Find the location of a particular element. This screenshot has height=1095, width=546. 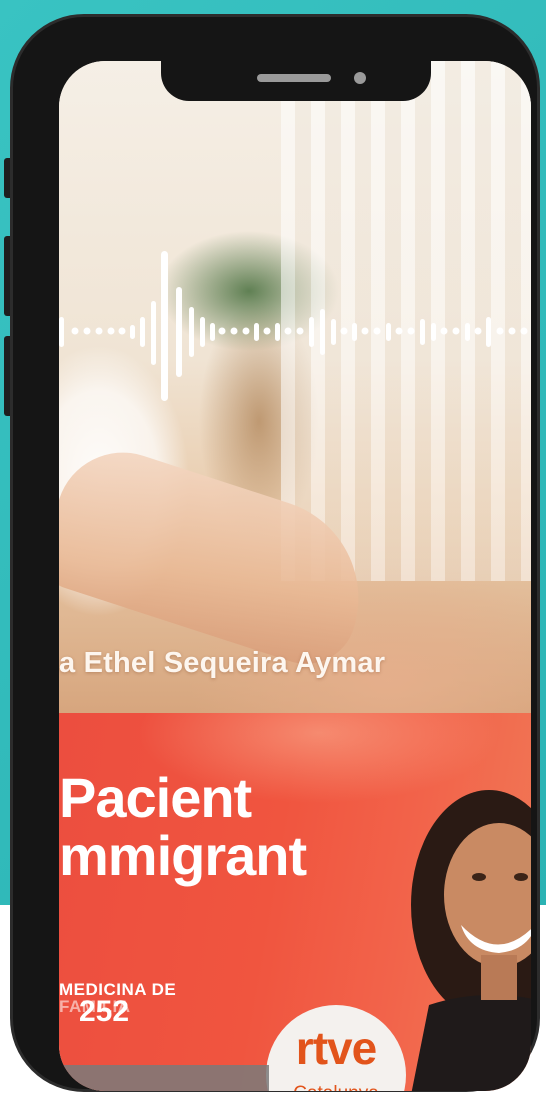

rtve-logo: rtve Catalunya is located at coordinates (336, 1048).